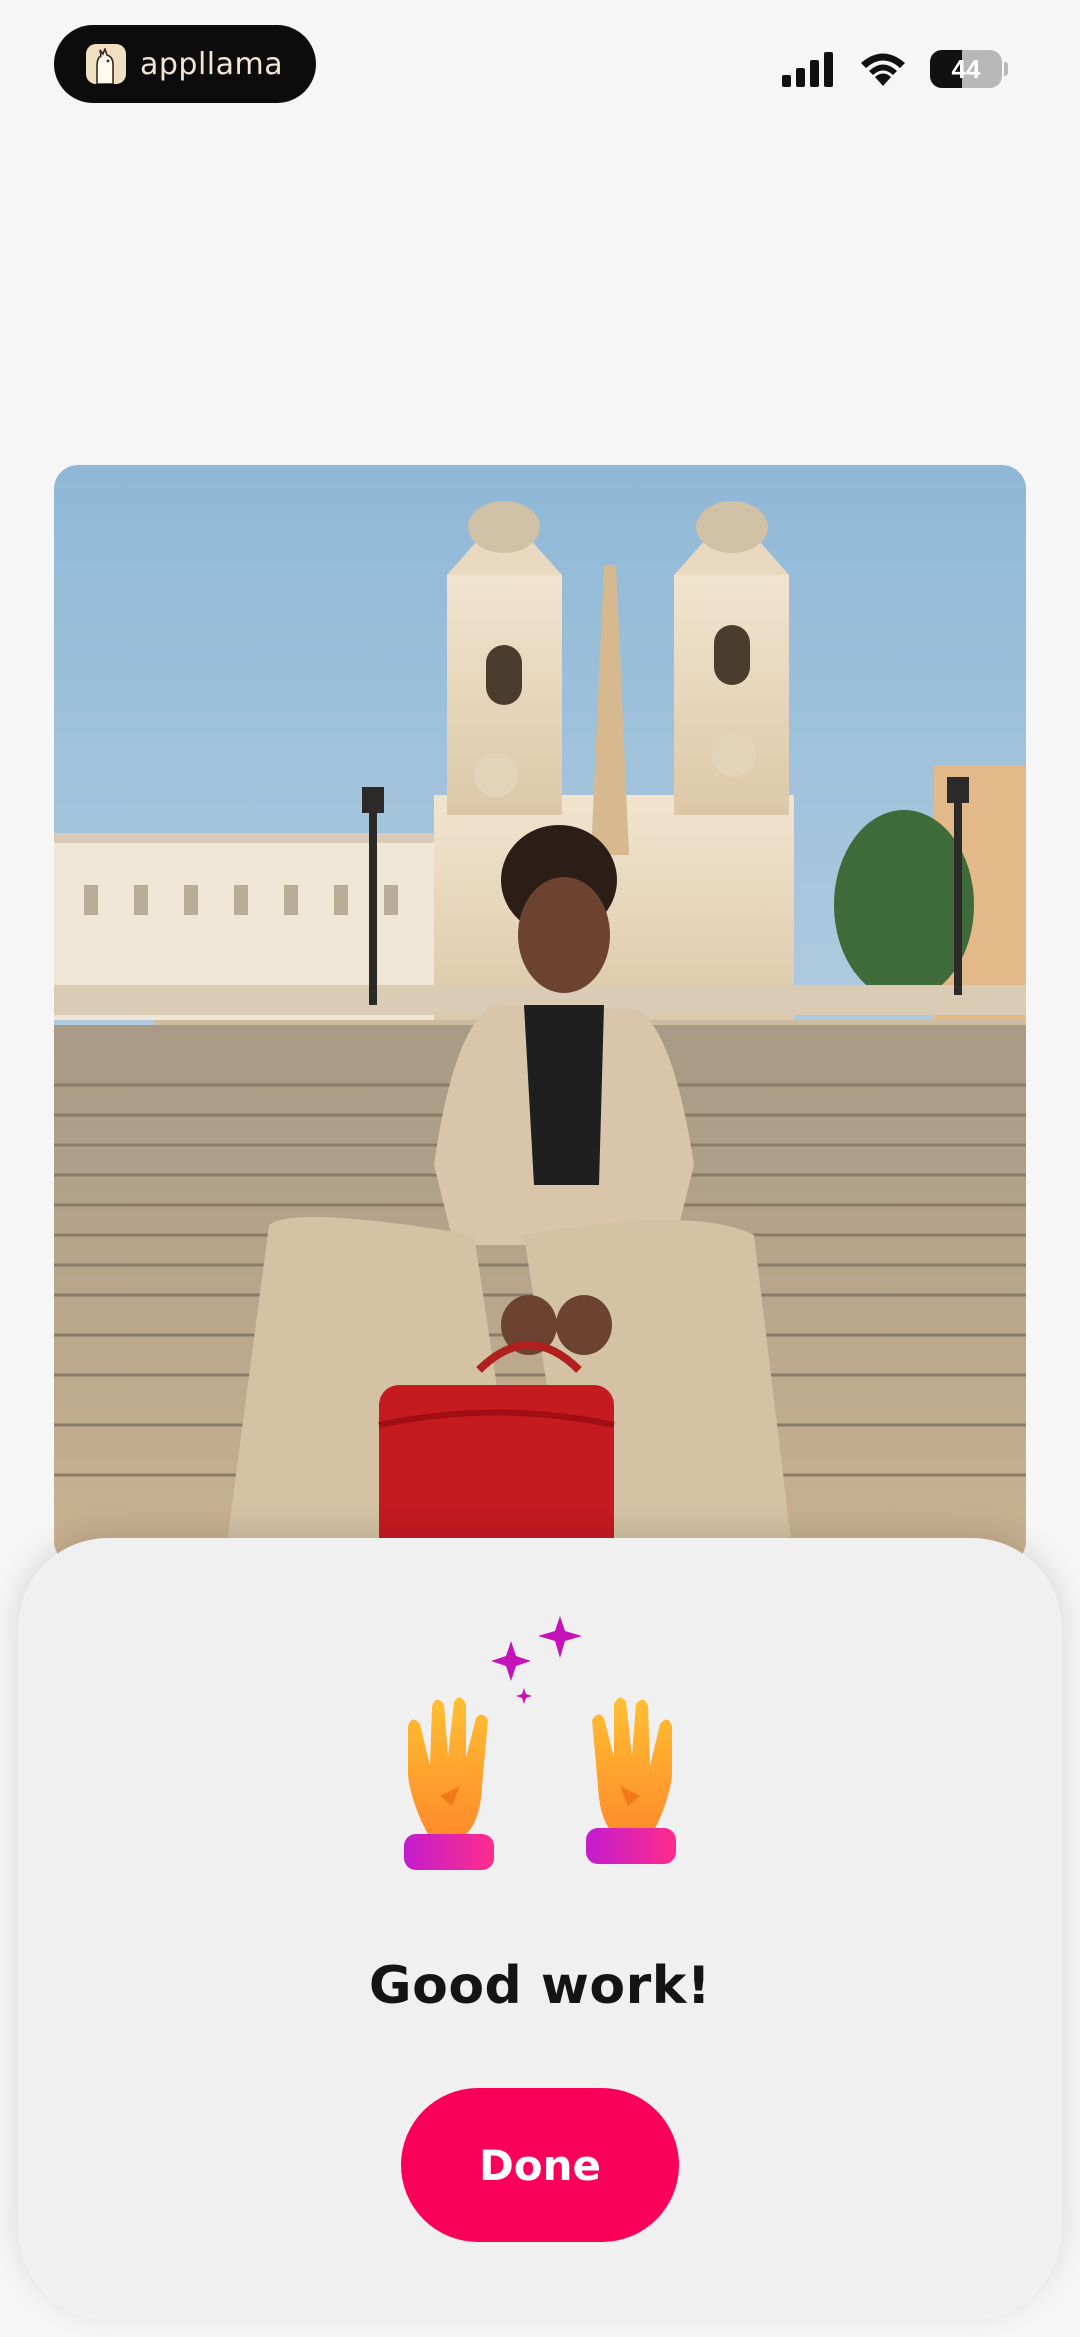  I want to click on llama-logo-icon, so click(106, 64).